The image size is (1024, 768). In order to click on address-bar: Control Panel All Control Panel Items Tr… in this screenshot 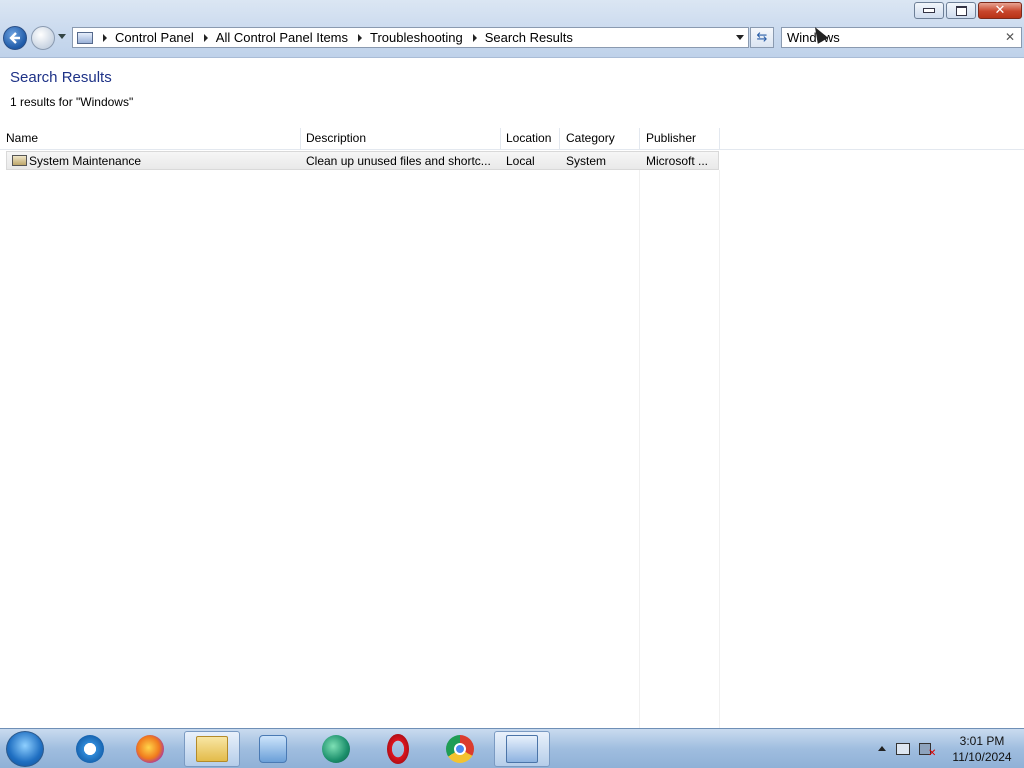, I will do `click(410, 37)`.